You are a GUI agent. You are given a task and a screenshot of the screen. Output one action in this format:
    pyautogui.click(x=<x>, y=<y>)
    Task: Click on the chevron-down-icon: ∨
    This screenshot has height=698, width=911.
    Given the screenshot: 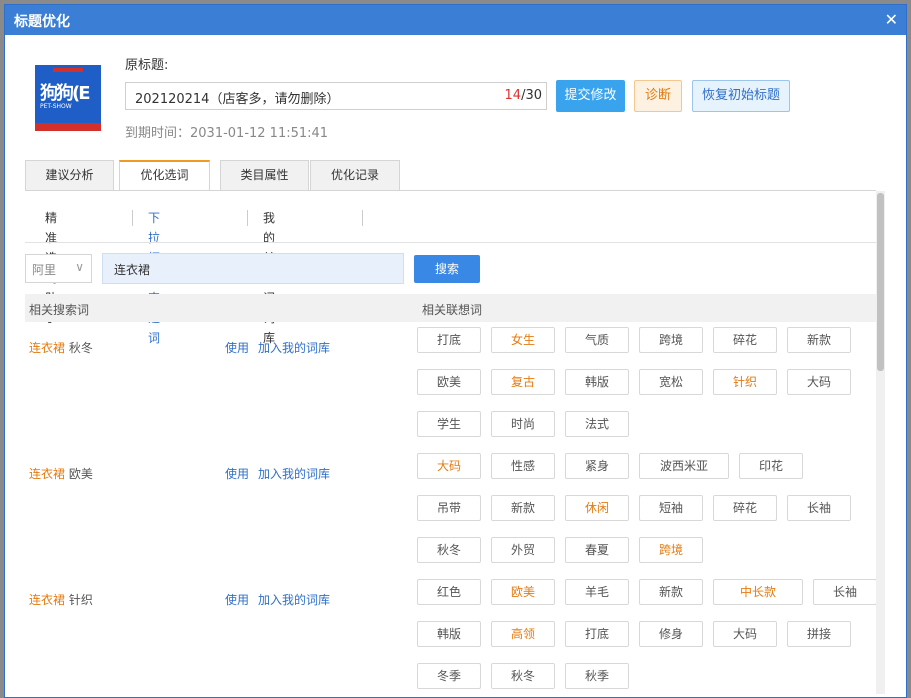 What is the action you would take?
    pyautogui.click(x=79, y=267)
    